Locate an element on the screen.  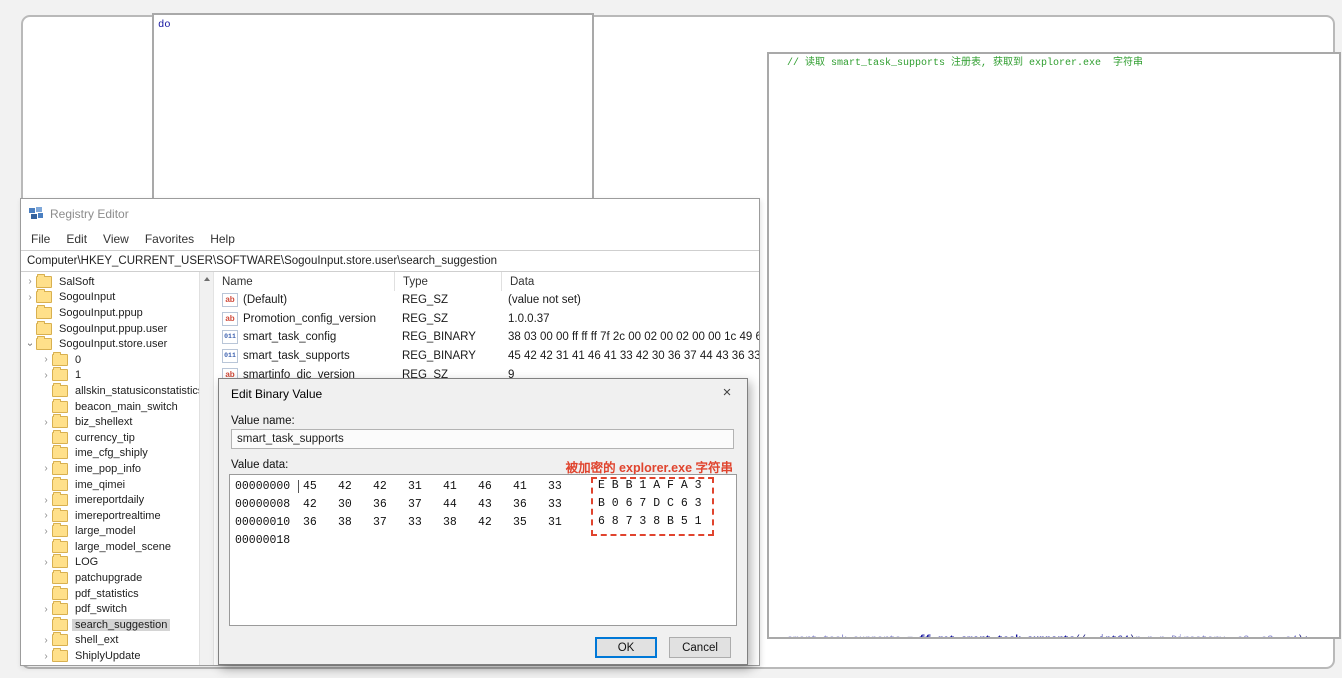
values-header: Name Type Data is located at coordinates (486, 281).